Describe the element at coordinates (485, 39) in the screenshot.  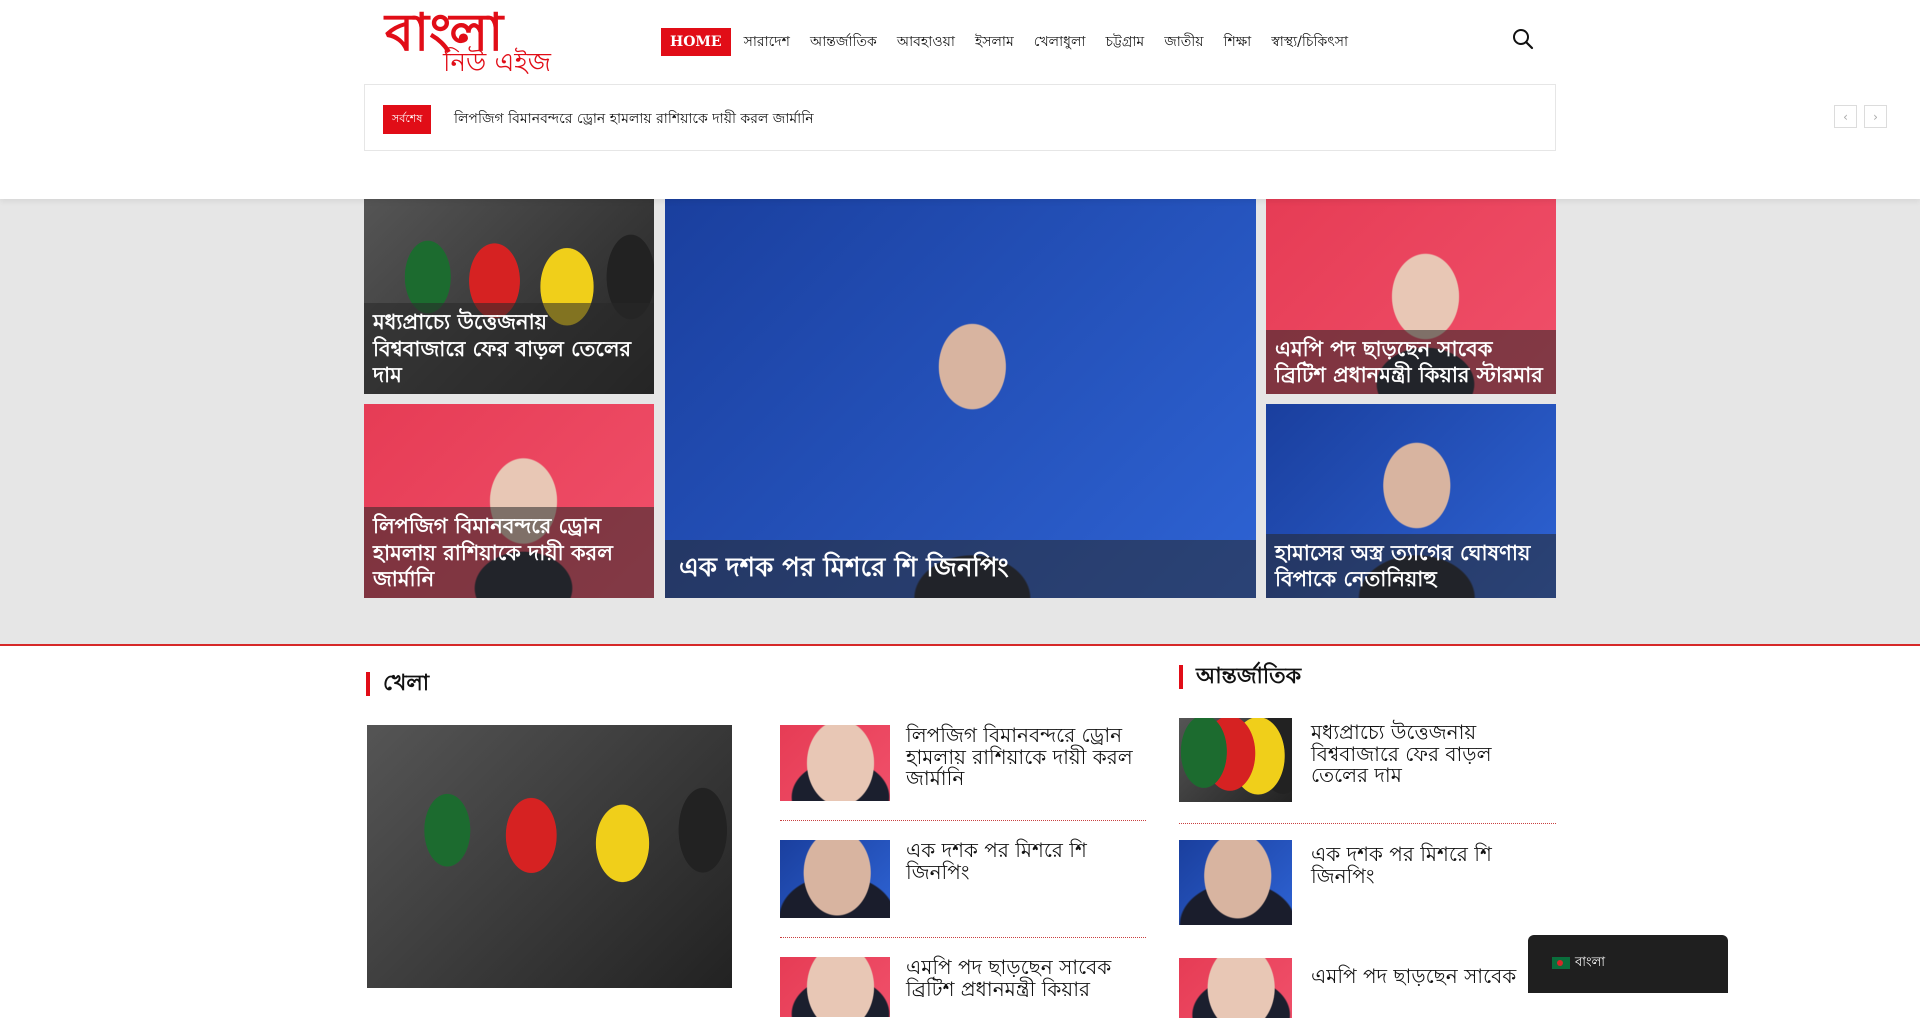
I see `site-logo: বাংলা নিউ এইজ` at that location.